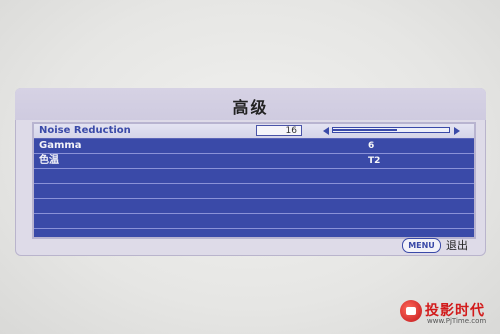  I want to click on noise-reduction-slider, so click(391, 130).